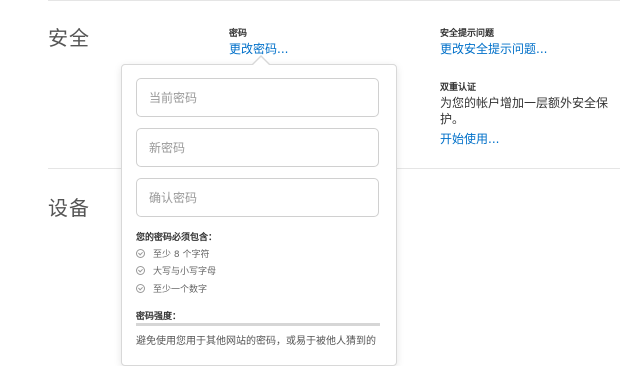 The width and height of the screenshot is (620, 366). What do you see at coordinates (257, 147) in the screenshot?
I see `new-password-field` at bounding box center [257, 147].